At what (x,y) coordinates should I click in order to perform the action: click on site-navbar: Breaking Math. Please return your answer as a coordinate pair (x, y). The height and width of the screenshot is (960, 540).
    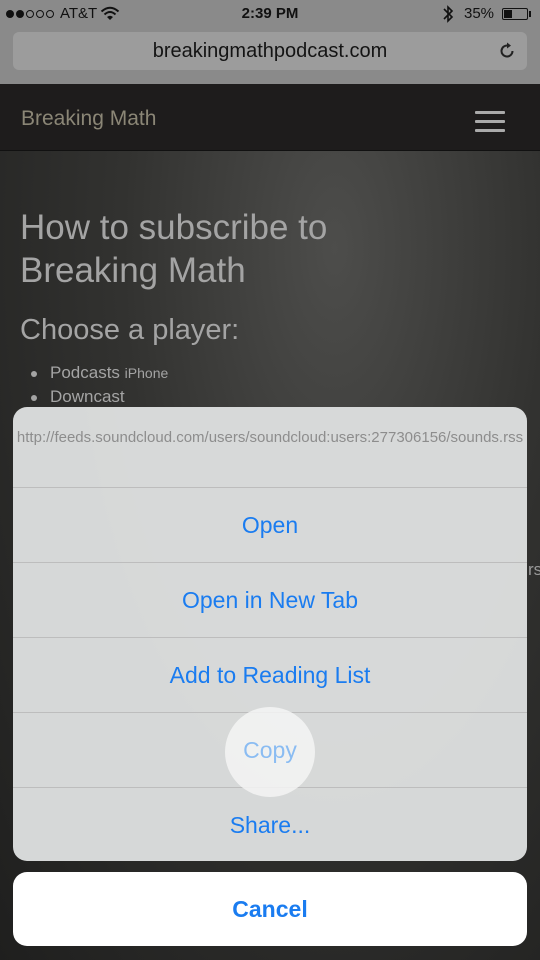
    Looking at the image, I should click on (270, 117).